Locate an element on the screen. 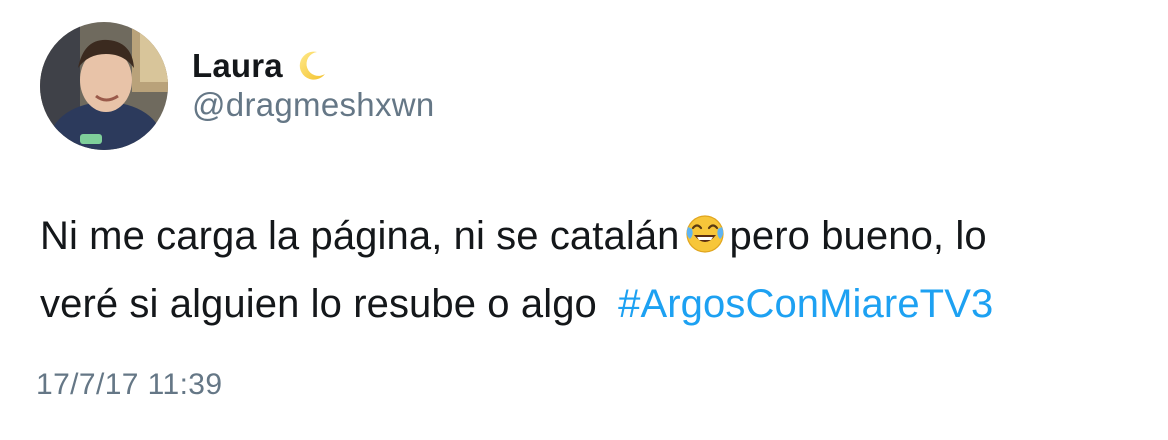 This screenshot has height=440, width=1168. avatar is located at coordinates (104, 86).